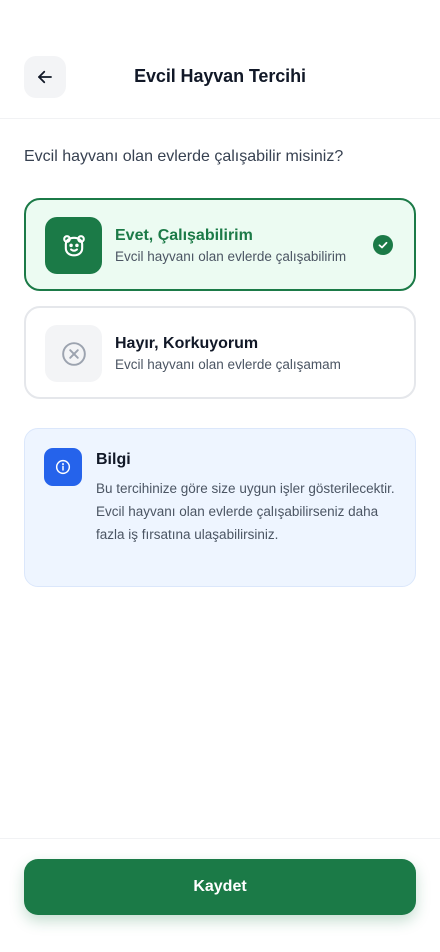 Image resolution: width=440 pixels, height=952 pixels. Describe the element at coordinates (220, 887) in the screenshot. I see `save-button: Kaydet` at that location.